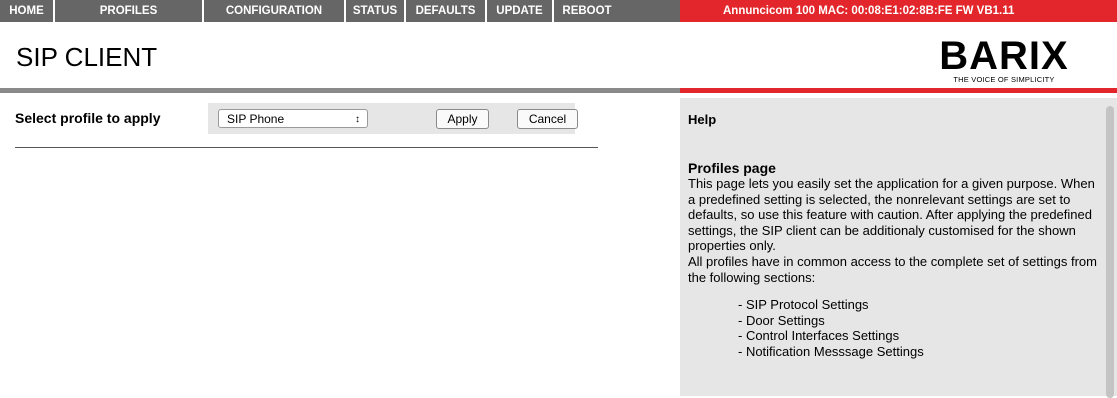  I want to click on help-title: Help, so click(702, 119).